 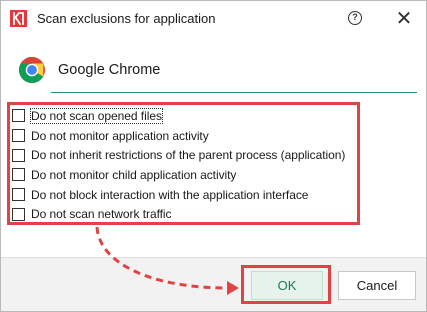 What do you see at coordinates (18, 18) in the screenshot?
I see `kaspersky-logo-icon` at bounding box center [18, 18].